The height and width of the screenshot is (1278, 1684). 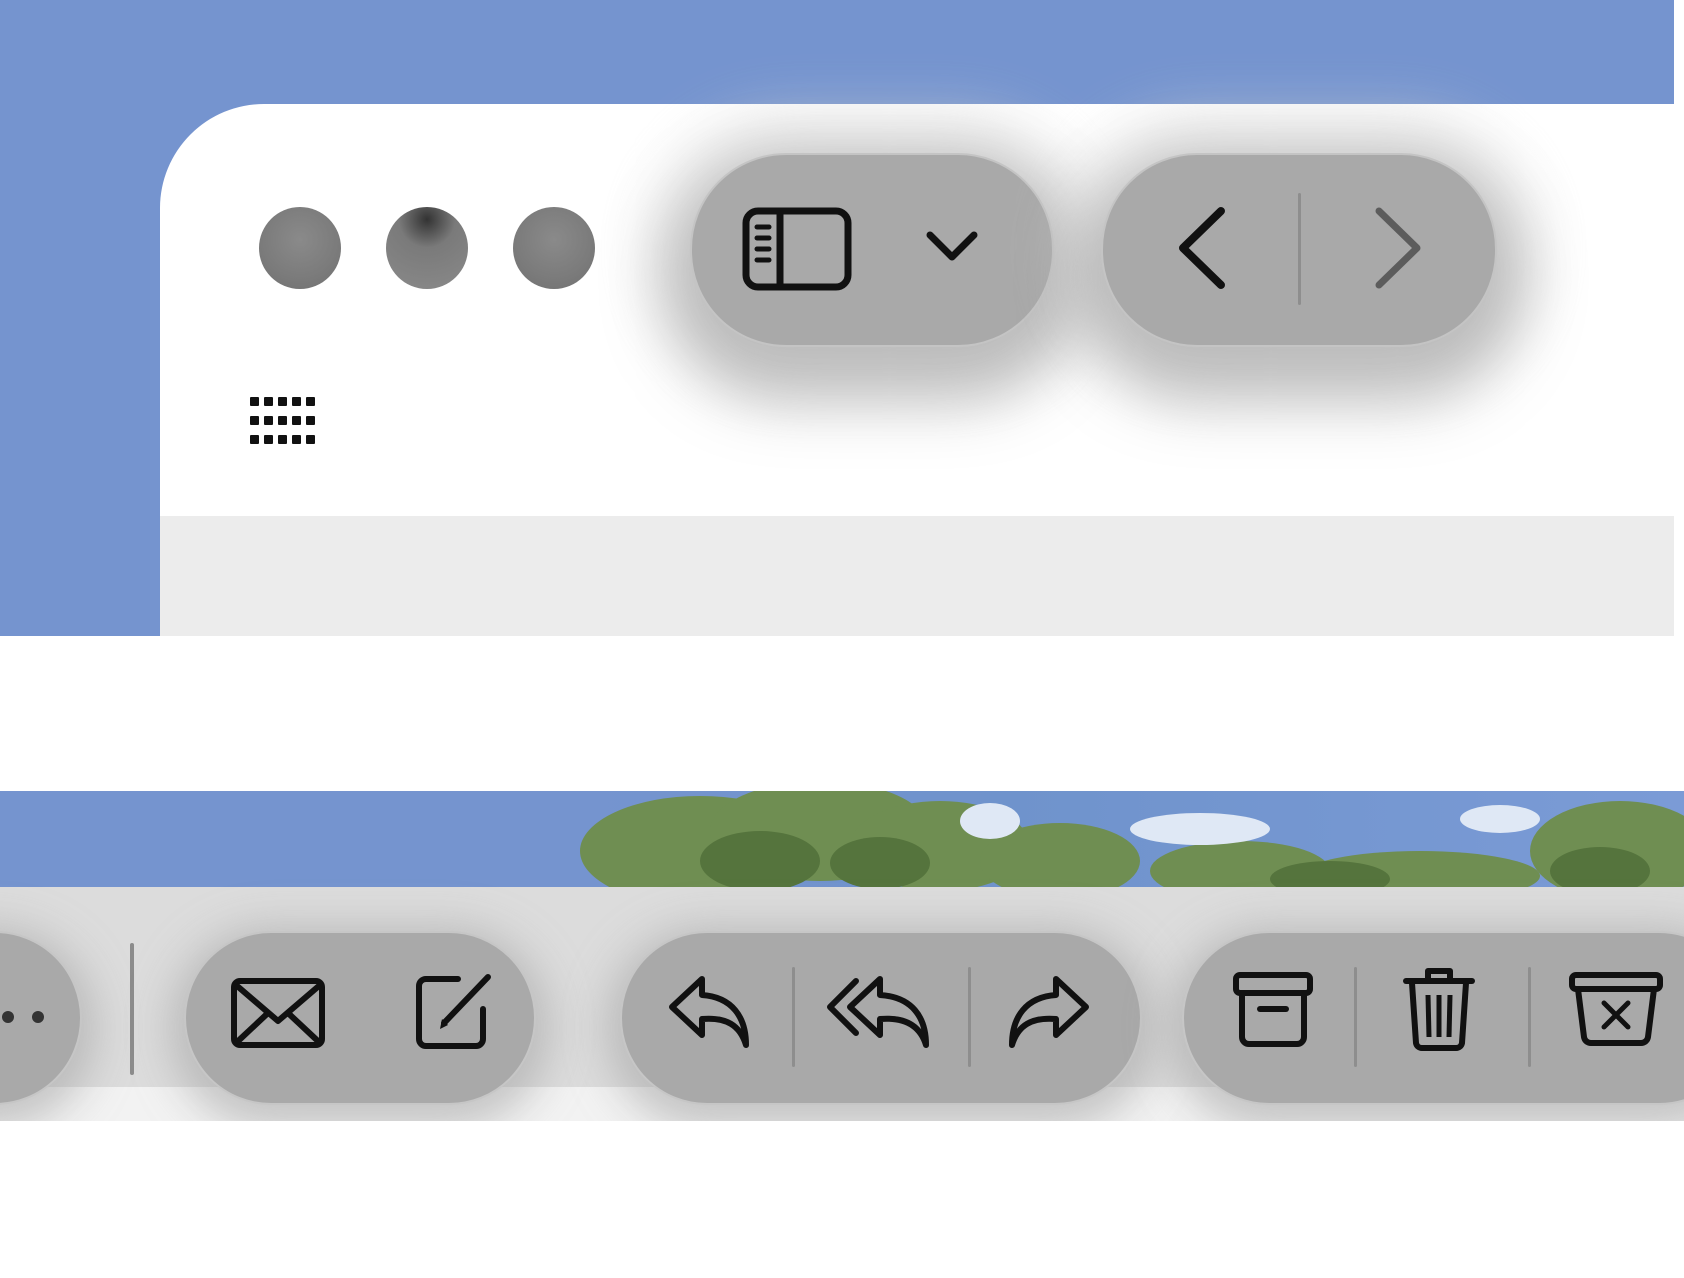 I want to click on tree-foliage-image, so click(x=1132, y=839).